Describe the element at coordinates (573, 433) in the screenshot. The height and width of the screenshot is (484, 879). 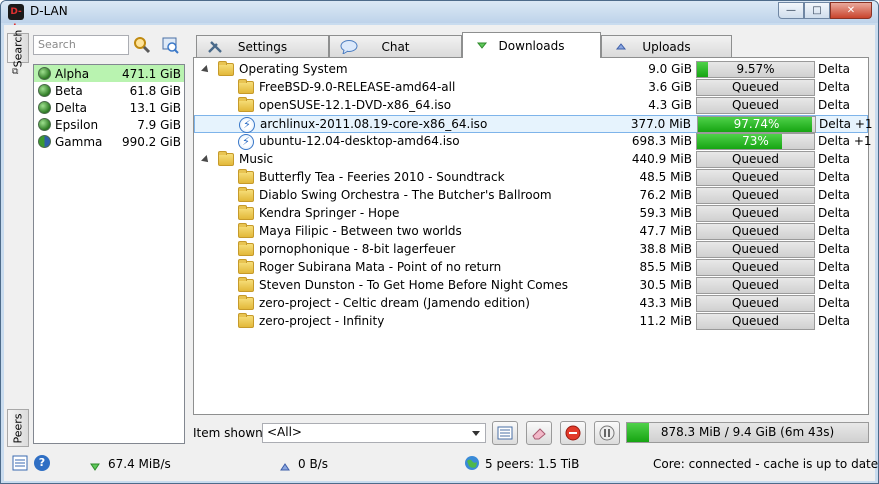
I see `remove-download-button` at that location.